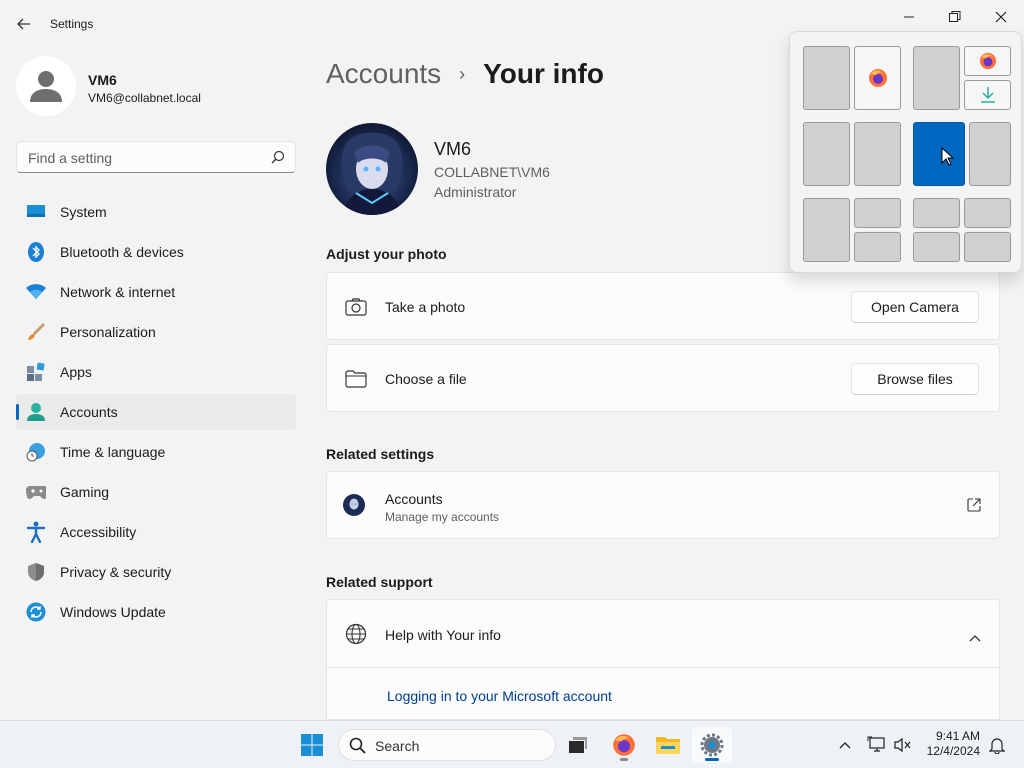  I want to click on layout-4-bottom-right-zone, so click(877, 247).